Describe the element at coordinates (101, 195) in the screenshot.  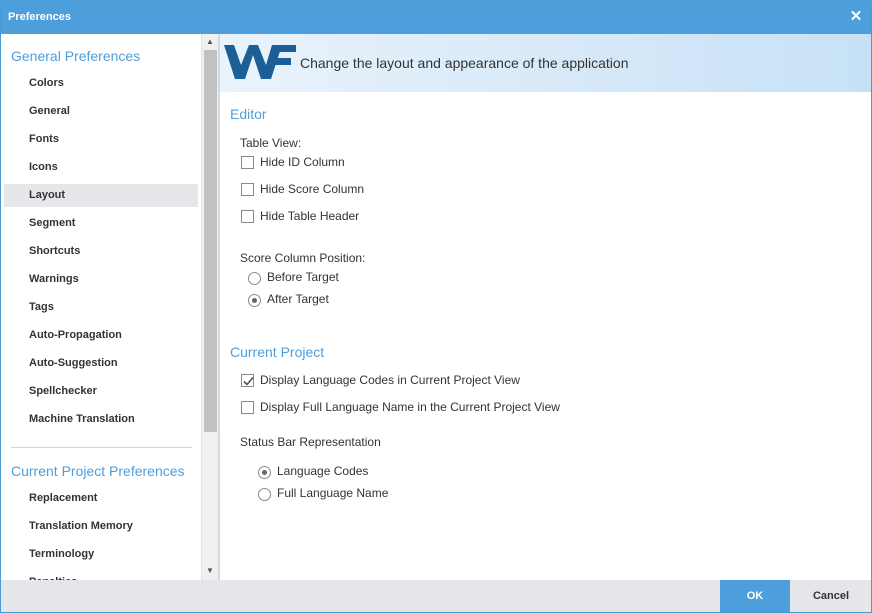
I see `sidebar-item-layout: Layout` at that location.